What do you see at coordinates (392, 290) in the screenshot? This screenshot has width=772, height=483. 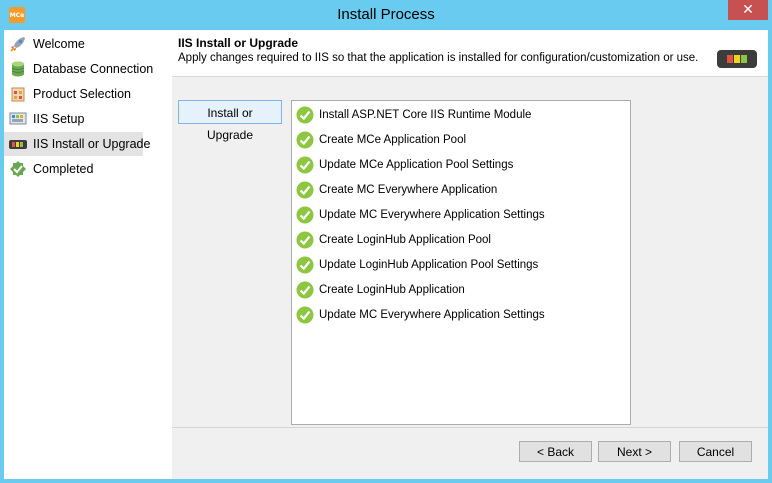 I see `task-label: Create LoginHub Application` at bounding box center [392, 290].